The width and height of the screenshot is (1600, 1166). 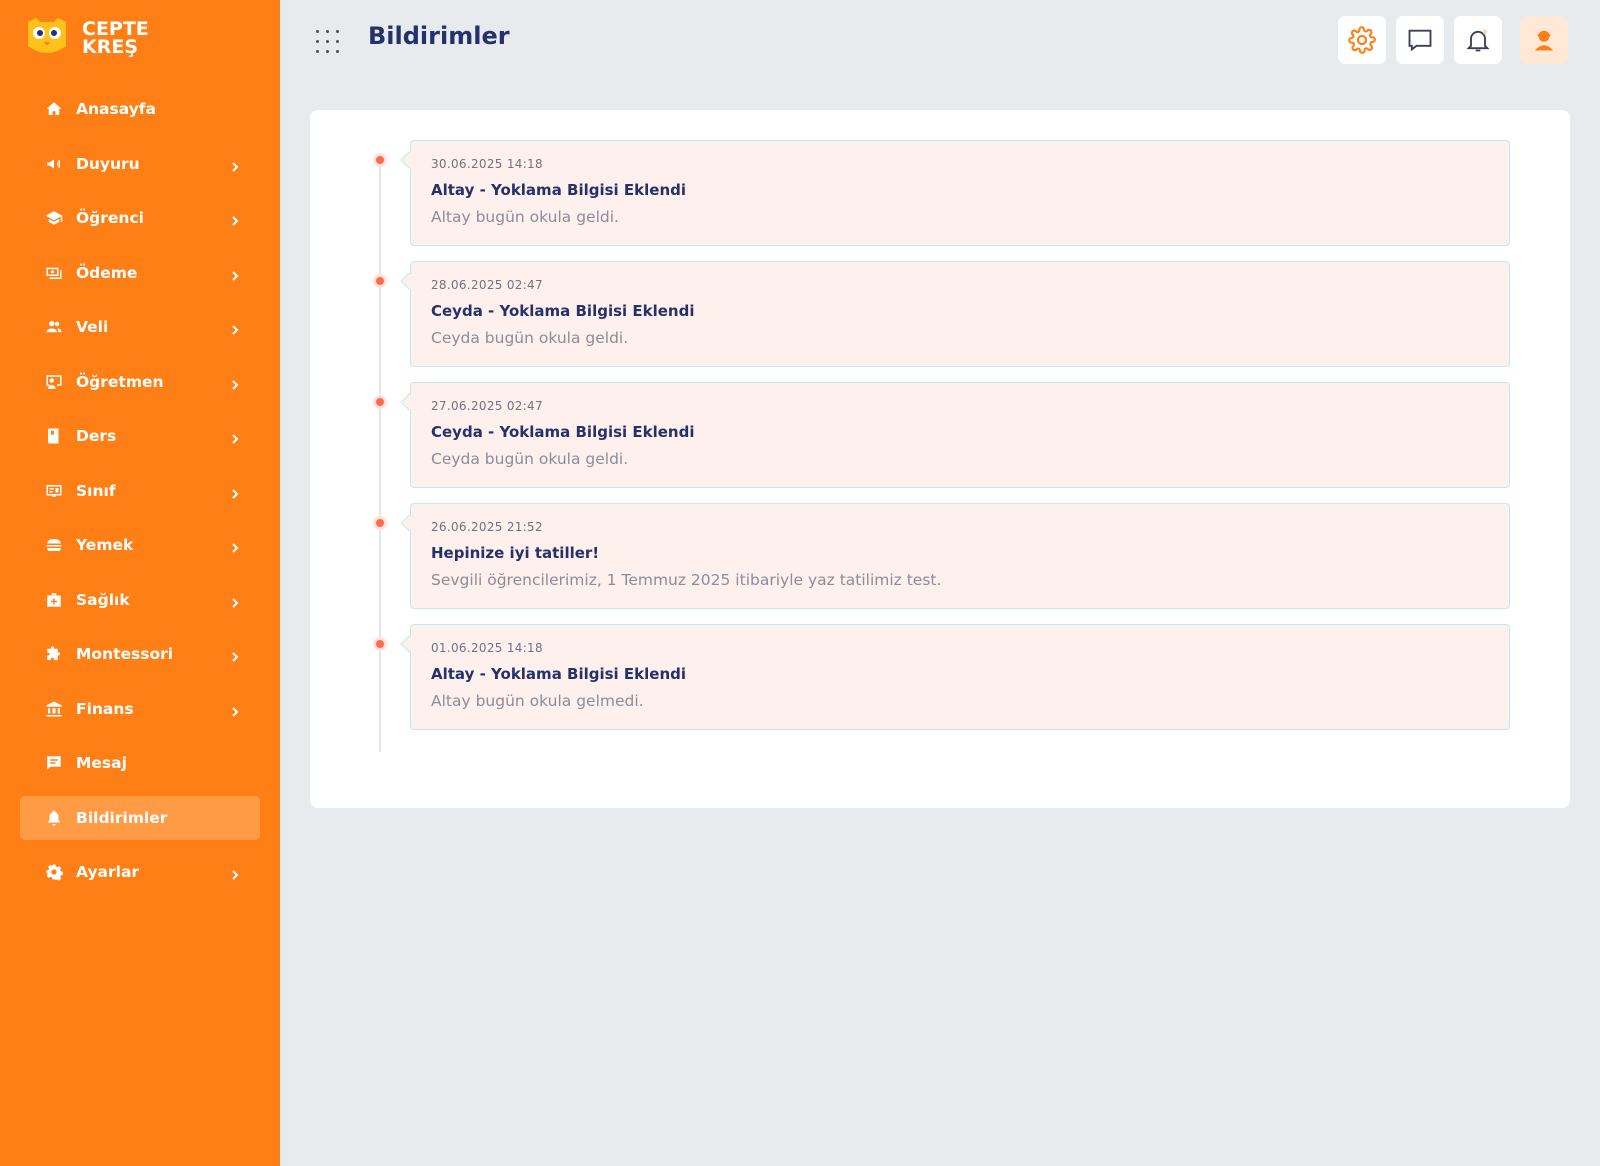 I want to click on sidebar-item-ders: Ders, so click(x=140, y=436).